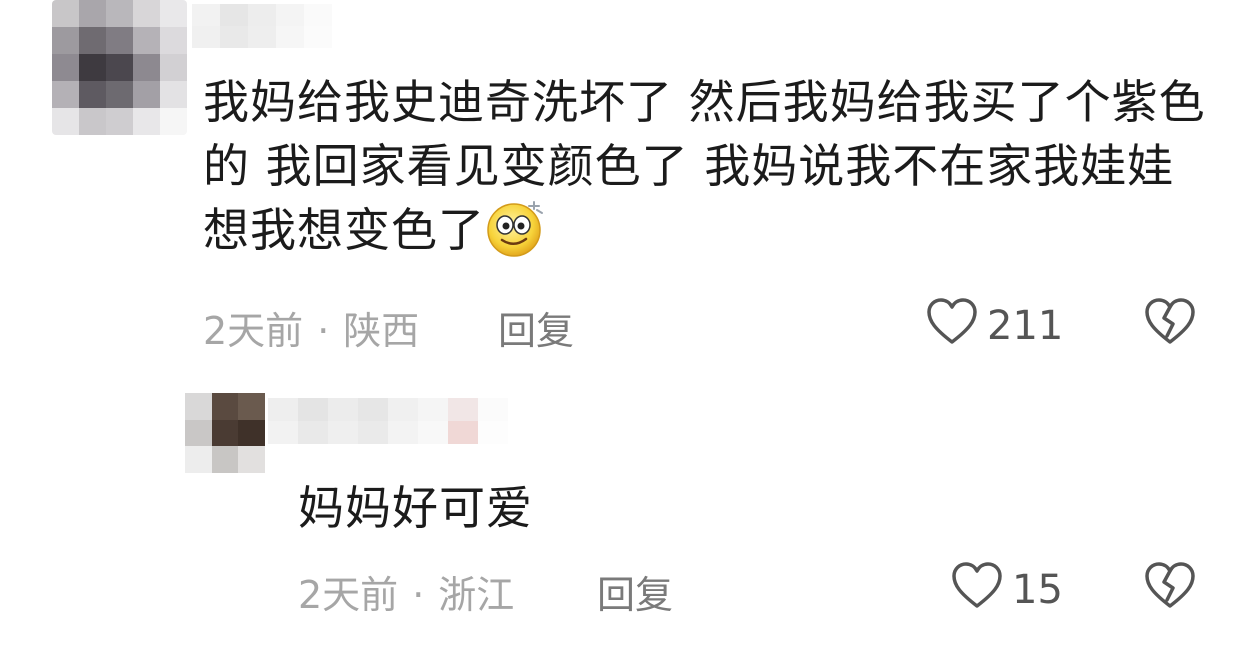 This screenshot has height=648, width=1260. Describe the element at coordinates (381, 331) in the screenshot. I see `comment-location: 陕西` at that location.